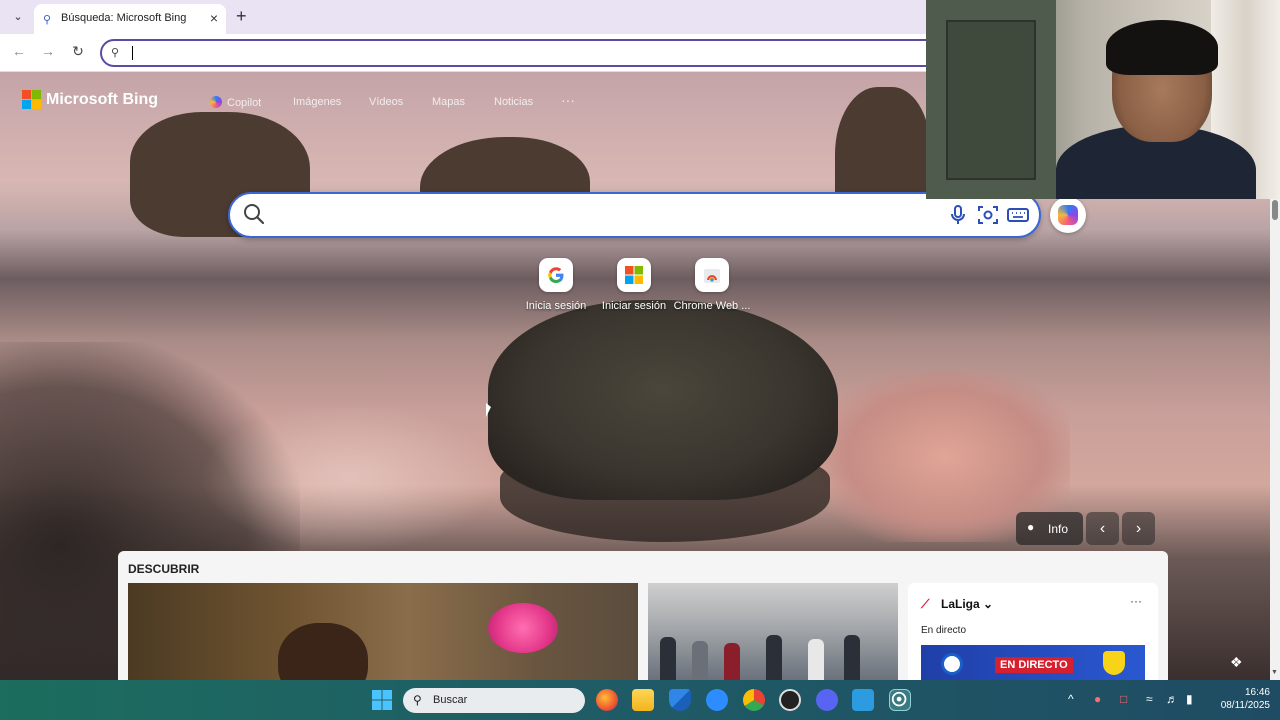  What do you see at coordinates (523, 628) in the screenshot?
I see `card-image-flower` at bounding box center [523, 628].